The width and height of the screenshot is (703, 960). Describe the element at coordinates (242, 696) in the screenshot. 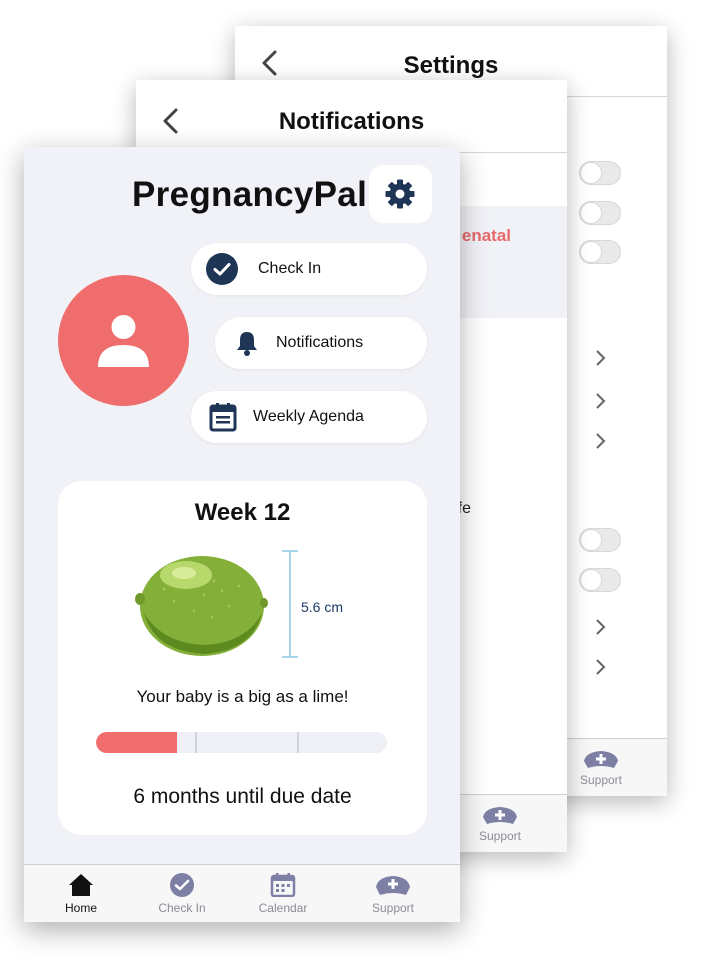

I see `baby-size-message: Your baby is a big as a lime!` at that location.